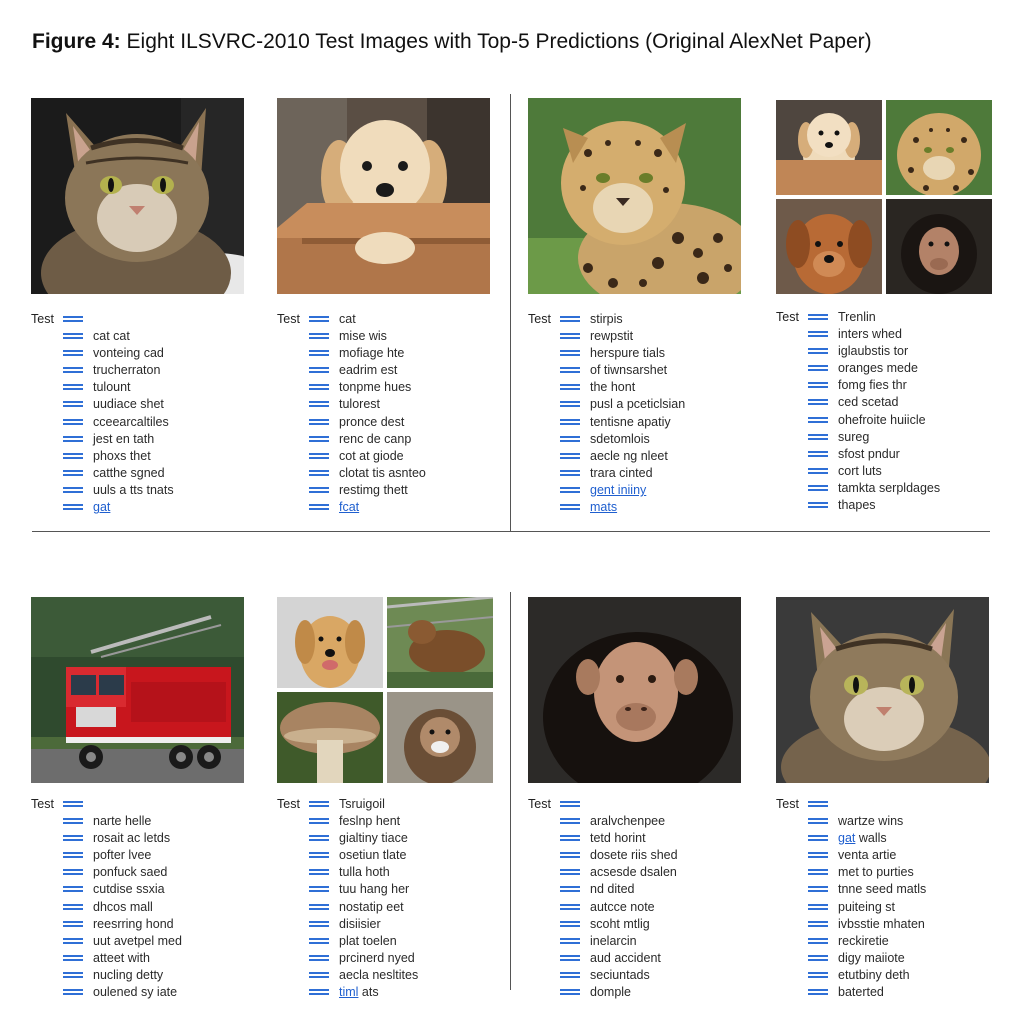  Describe the element at coordinates (634, 196) in the screenshot. I see `leopard-image` at that location.